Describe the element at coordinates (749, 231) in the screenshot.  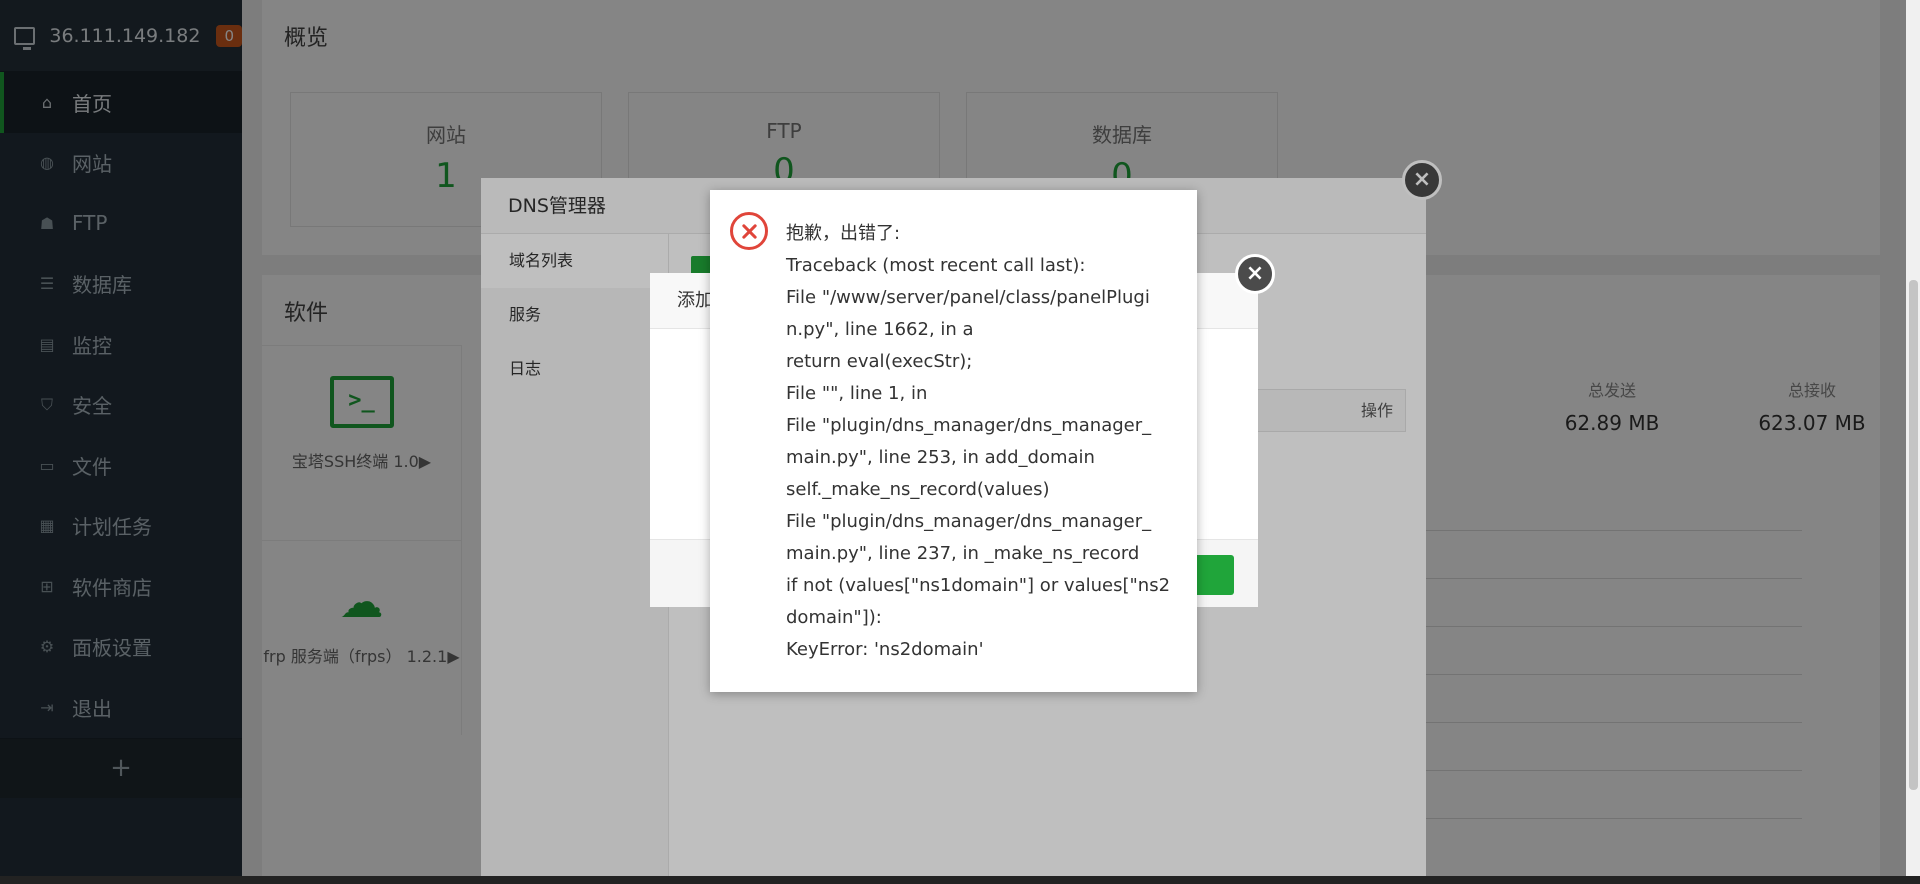
I see `error-icon` at that location.